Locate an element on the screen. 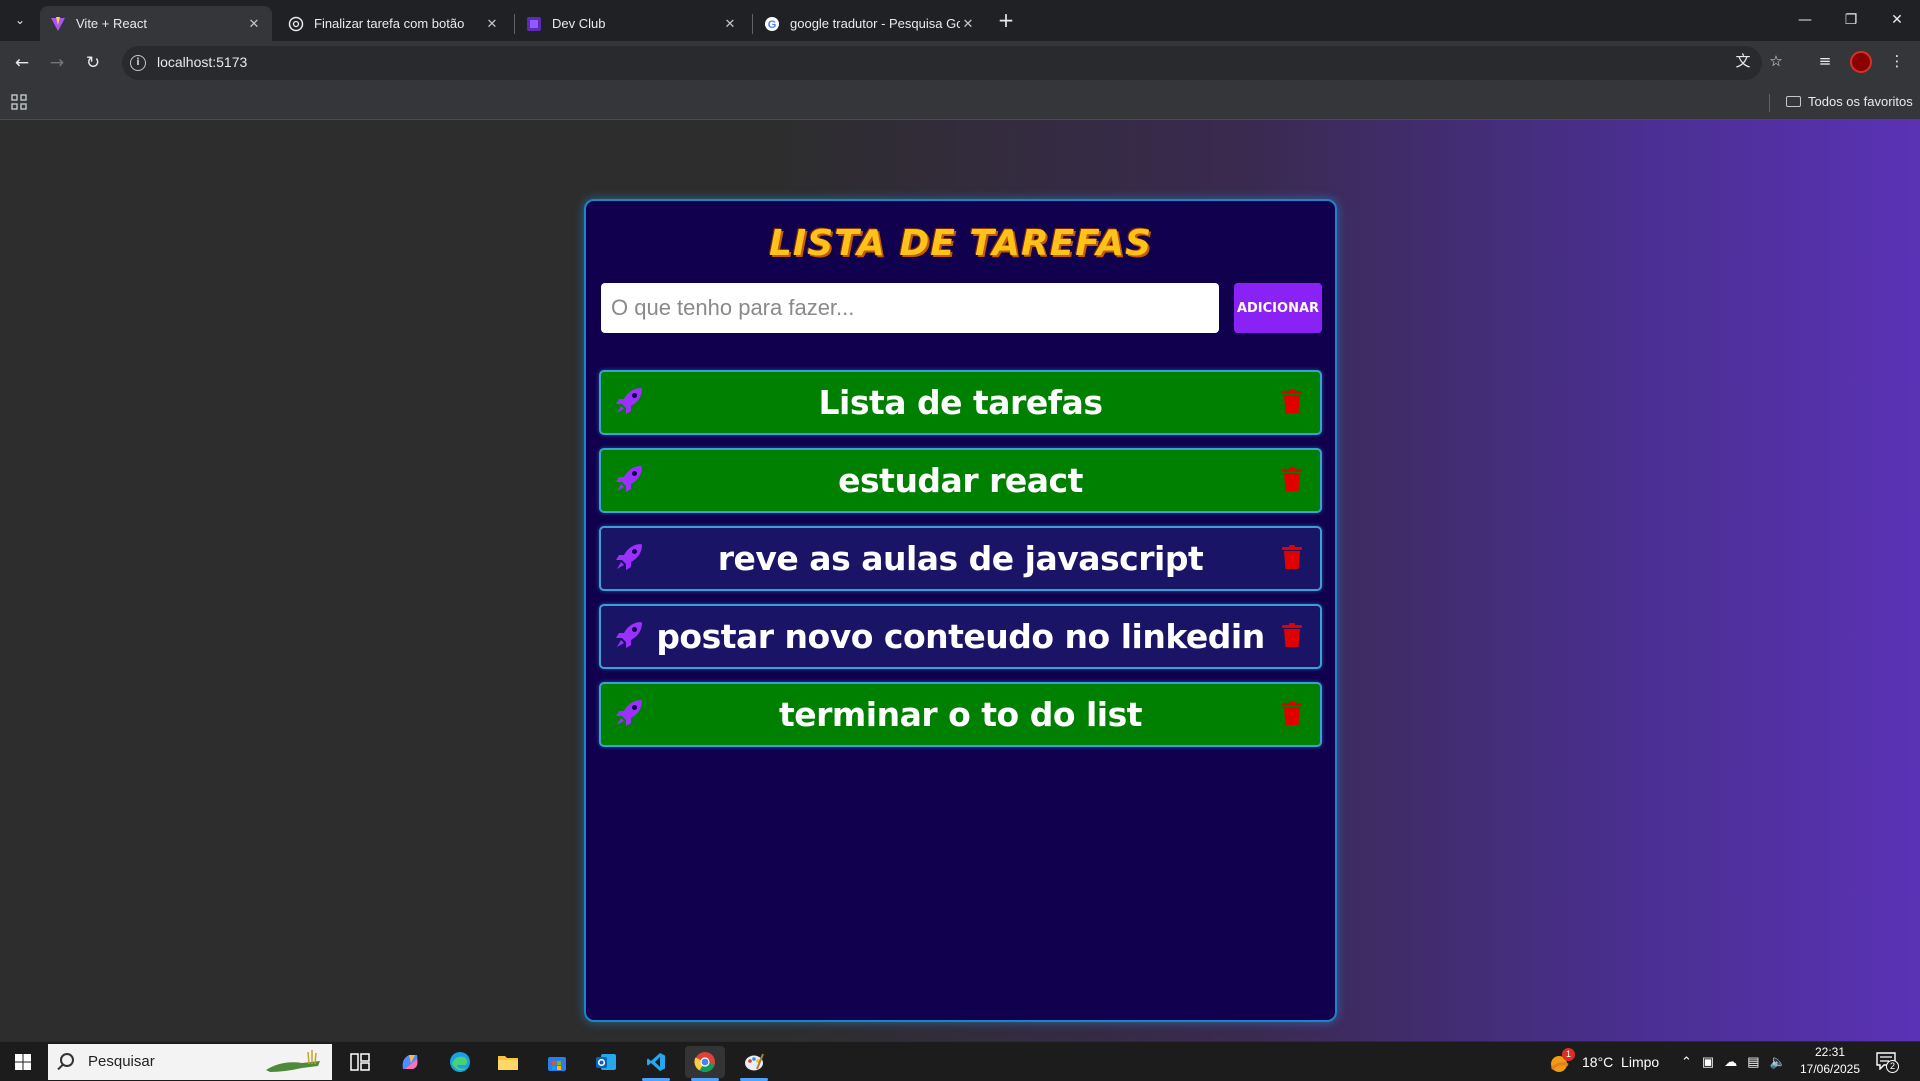  task-text: postar novo conteudo no linkedin is located at coordinates (960, 636).